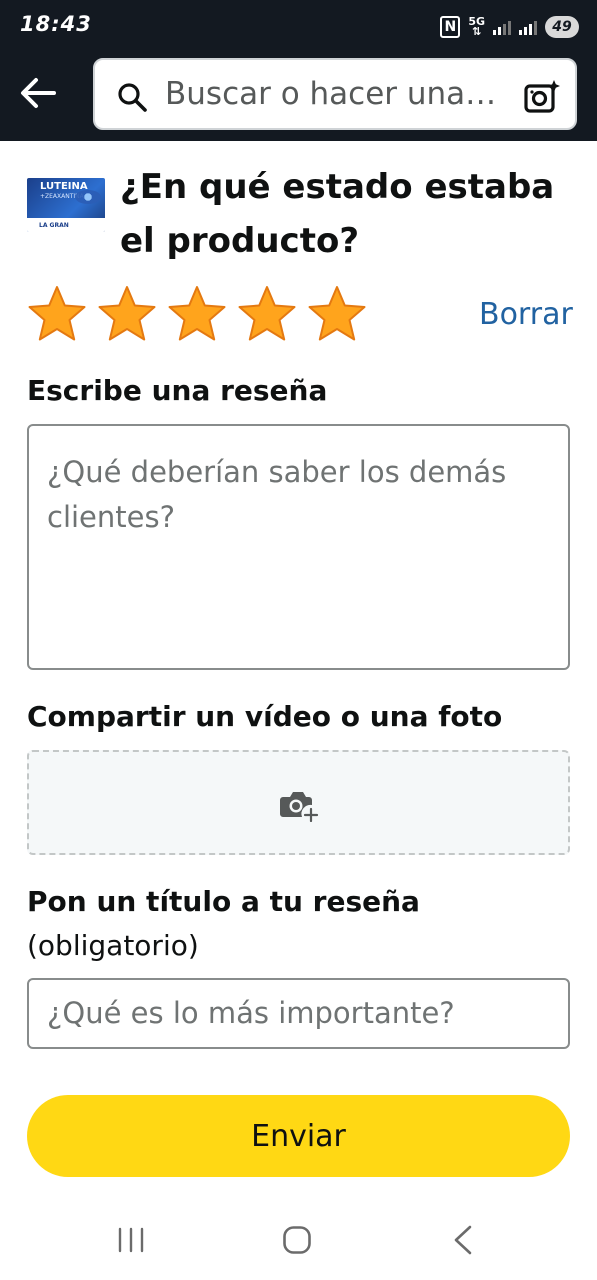 The height and width of the screenshot is (1280, 597). Describe the element at coordinates (223, 901) in the screenshot. I see `review-title-label: Pon un título a tu reseña` at that location.